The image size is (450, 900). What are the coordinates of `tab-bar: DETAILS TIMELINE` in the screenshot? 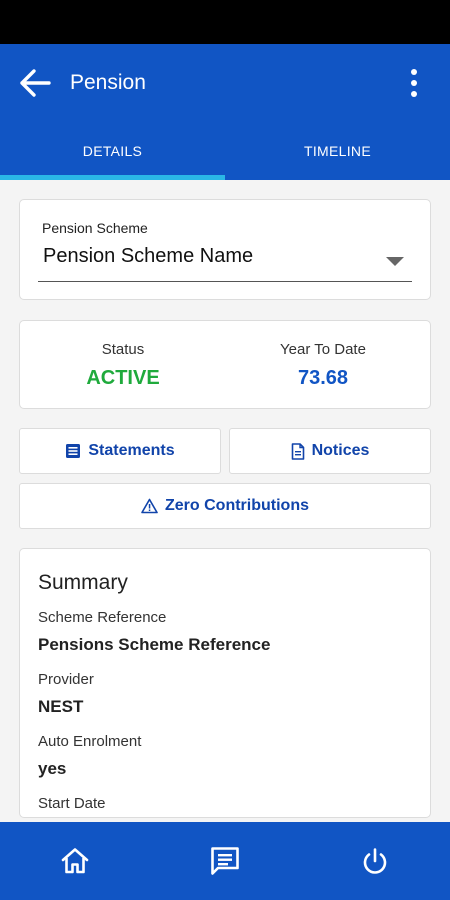 It's located at (225, 152).